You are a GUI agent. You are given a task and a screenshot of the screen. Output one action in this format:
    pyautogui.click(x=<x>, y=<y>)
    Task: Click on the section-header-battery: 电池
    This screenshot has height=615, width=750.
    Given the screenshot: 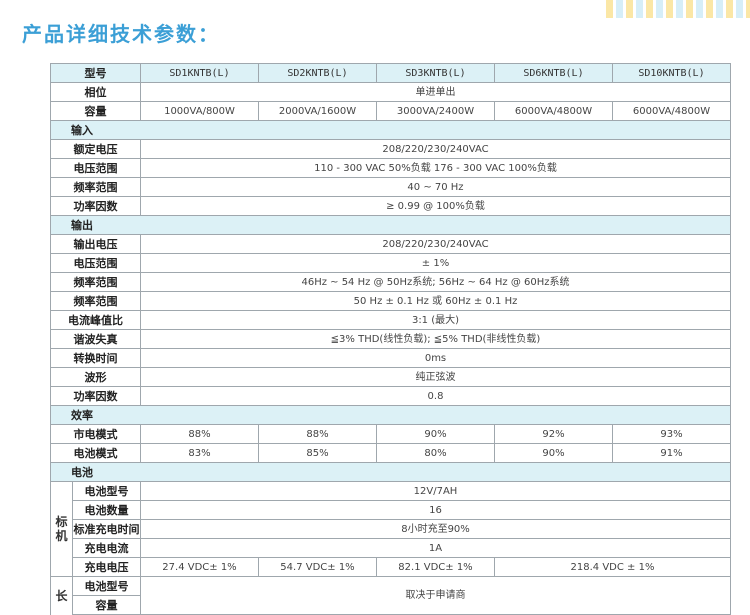 What is the action you would take?
    pyautogui.click(x=390, y=472)
    